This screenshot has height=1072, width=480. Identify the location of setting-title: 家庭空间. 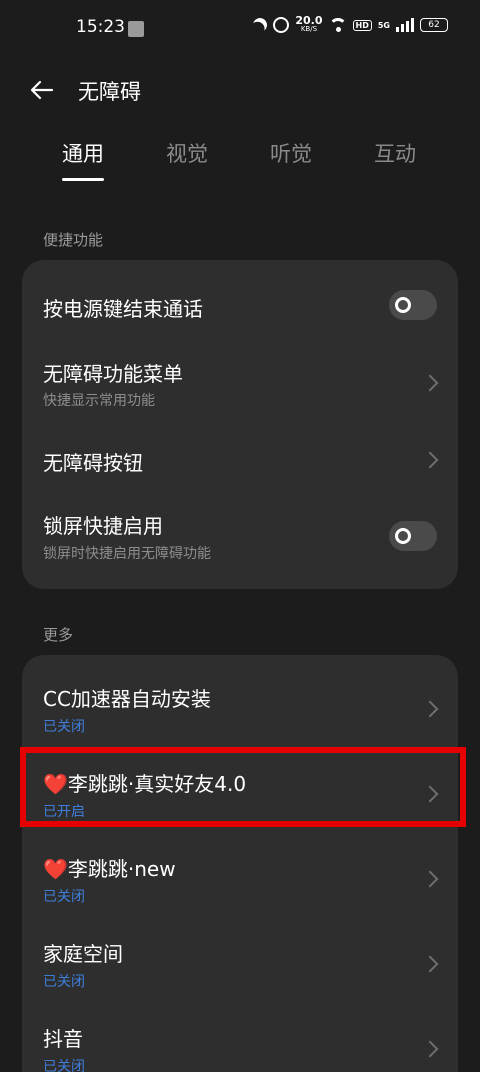
(83, 954).